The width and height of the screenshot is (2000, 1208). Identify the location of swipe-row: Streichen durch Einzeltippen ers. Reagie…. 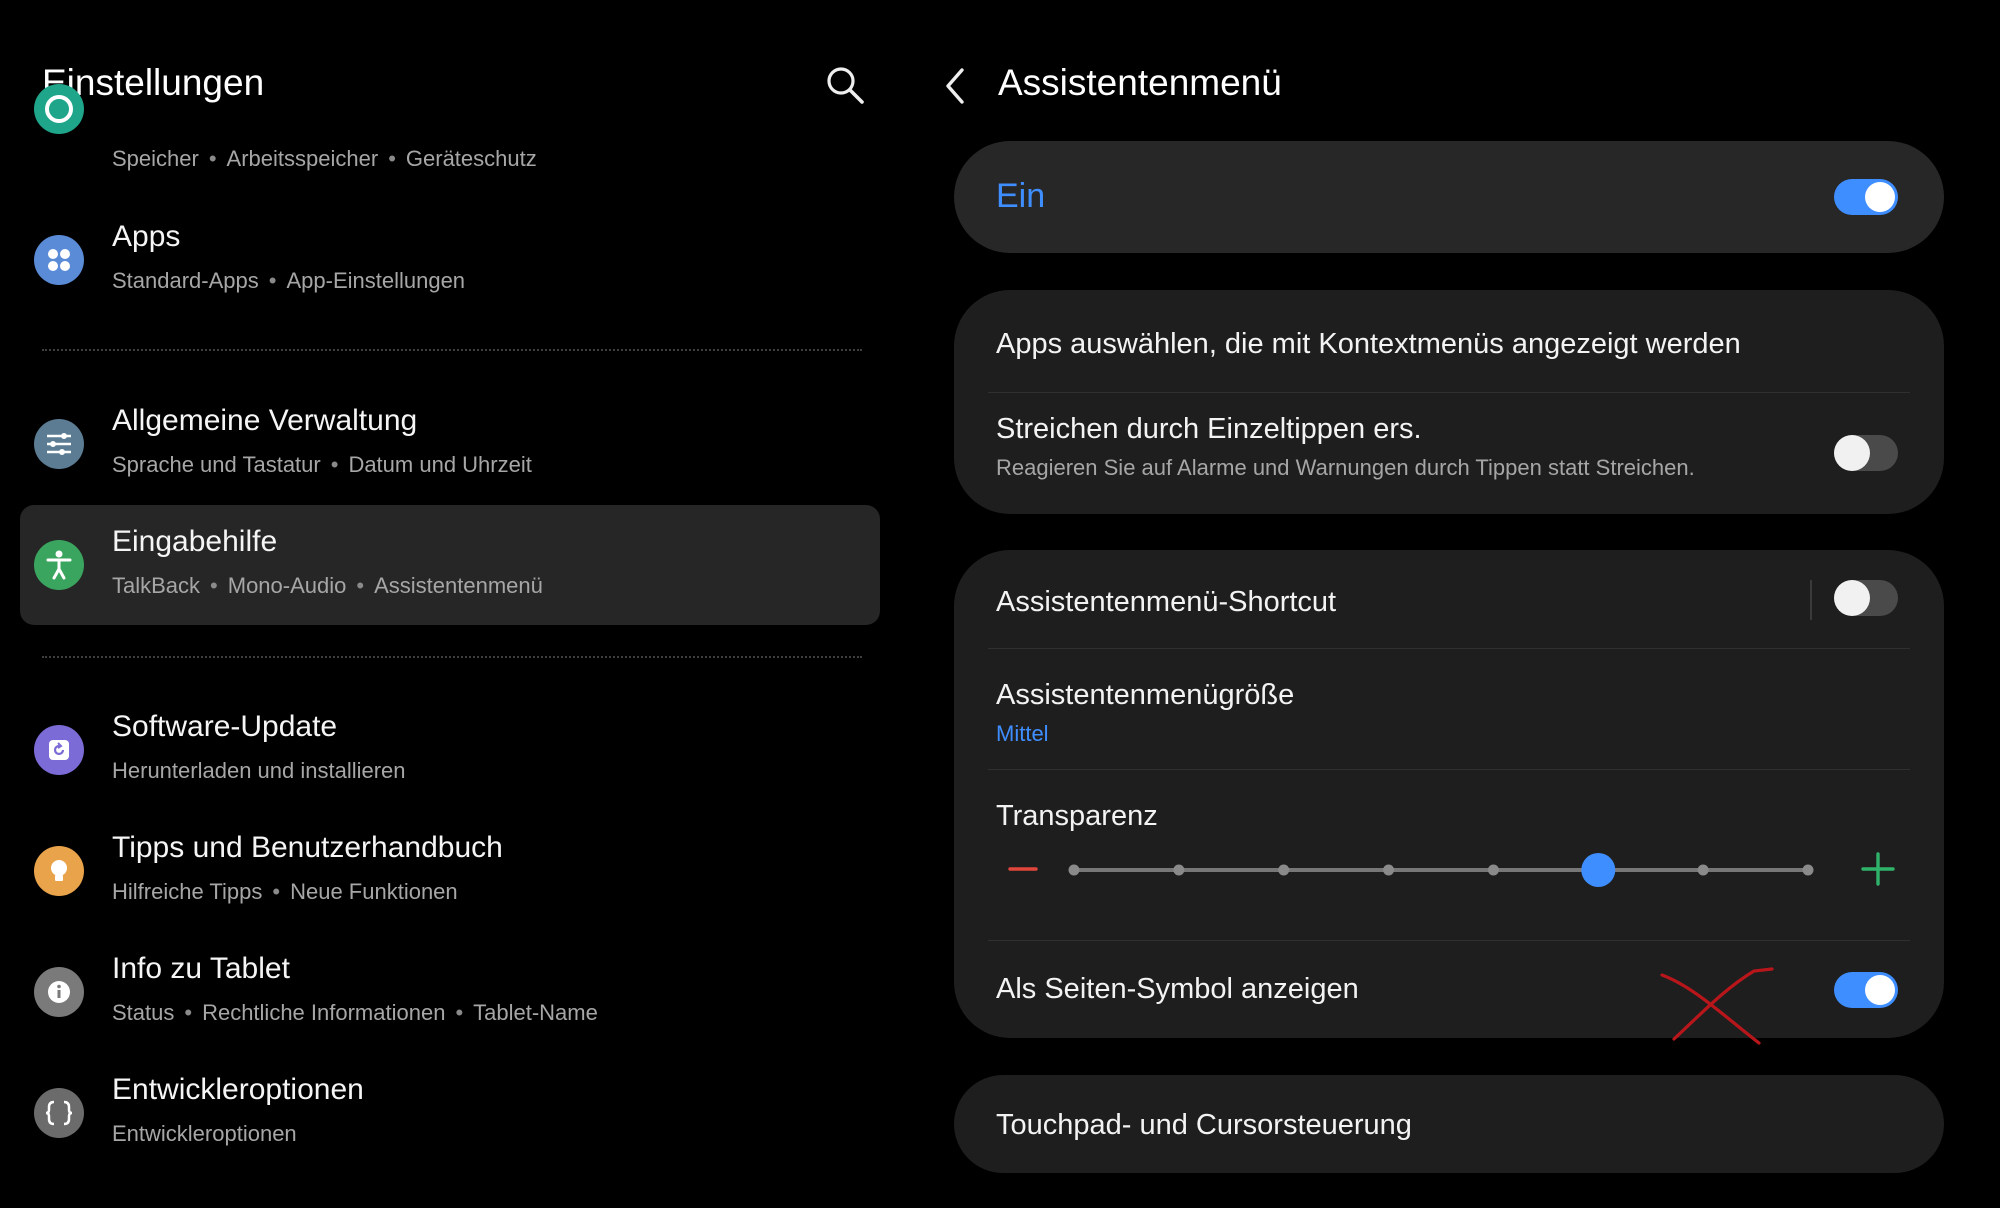
(1449, 453).